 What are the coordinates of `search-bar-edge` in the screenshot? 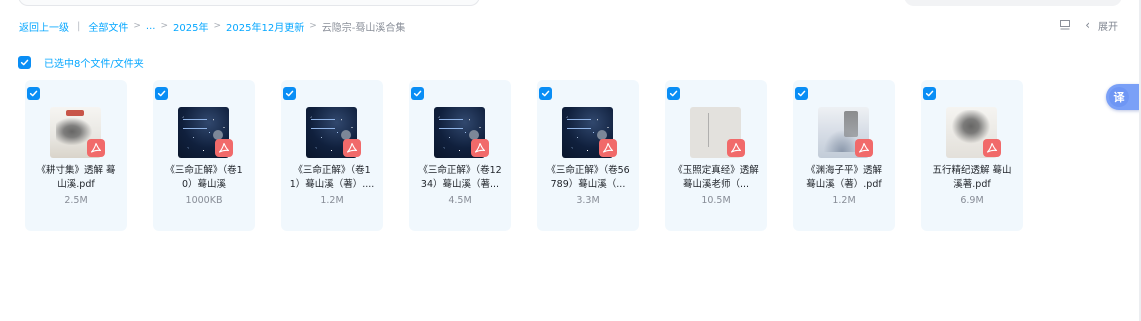 It's located at (249, 3).